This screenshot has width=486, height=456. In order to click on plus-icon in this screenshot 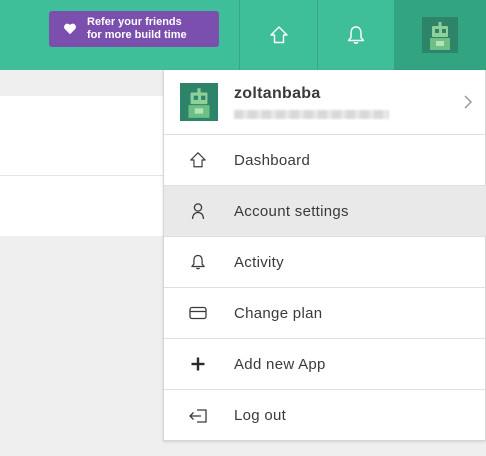, I will do `click(198, 364)`.